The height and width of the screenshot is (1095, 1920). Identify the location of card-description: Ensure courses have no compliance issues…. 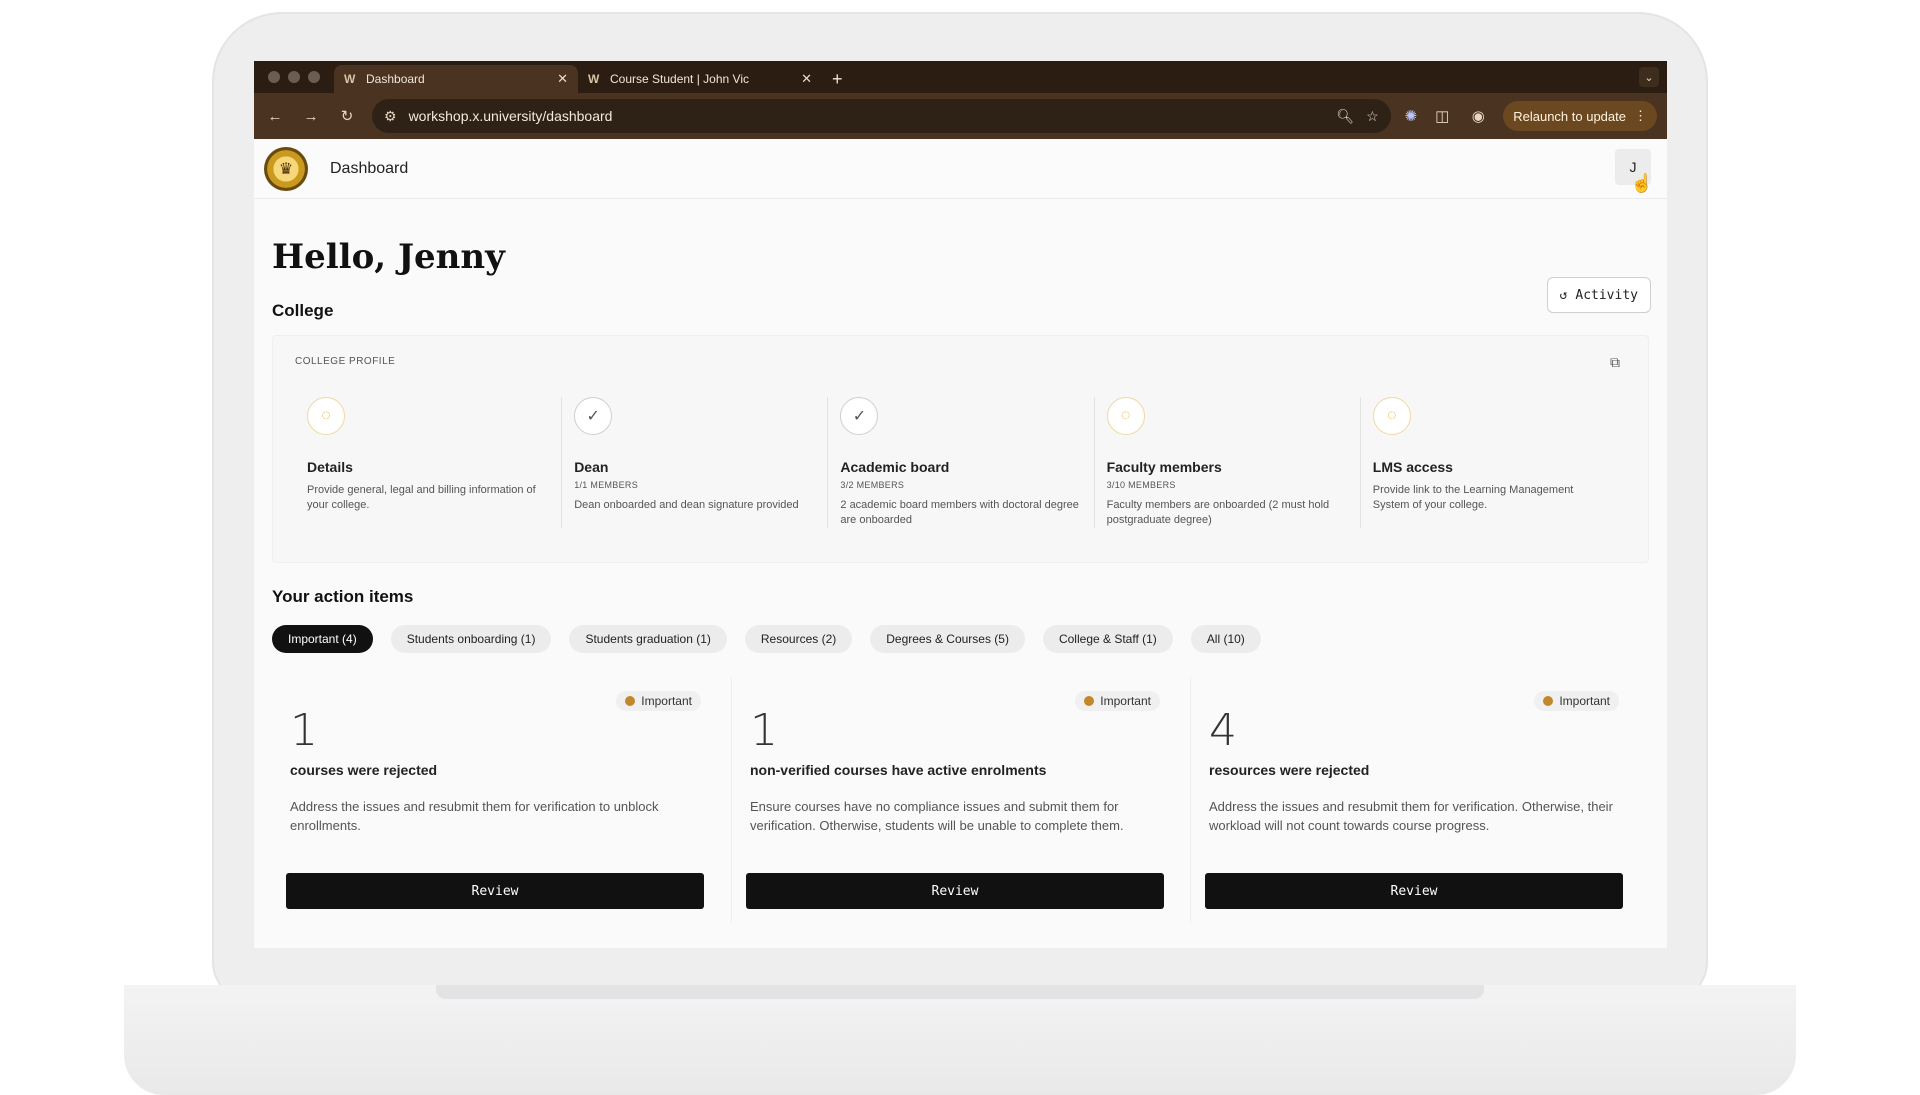
(936, 816).